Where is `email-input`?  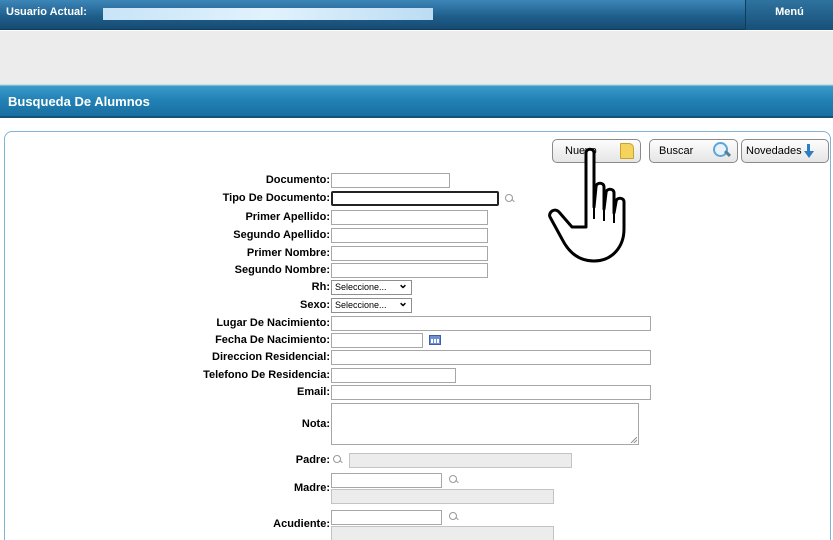 email-input is located at coordinates (491, 392).